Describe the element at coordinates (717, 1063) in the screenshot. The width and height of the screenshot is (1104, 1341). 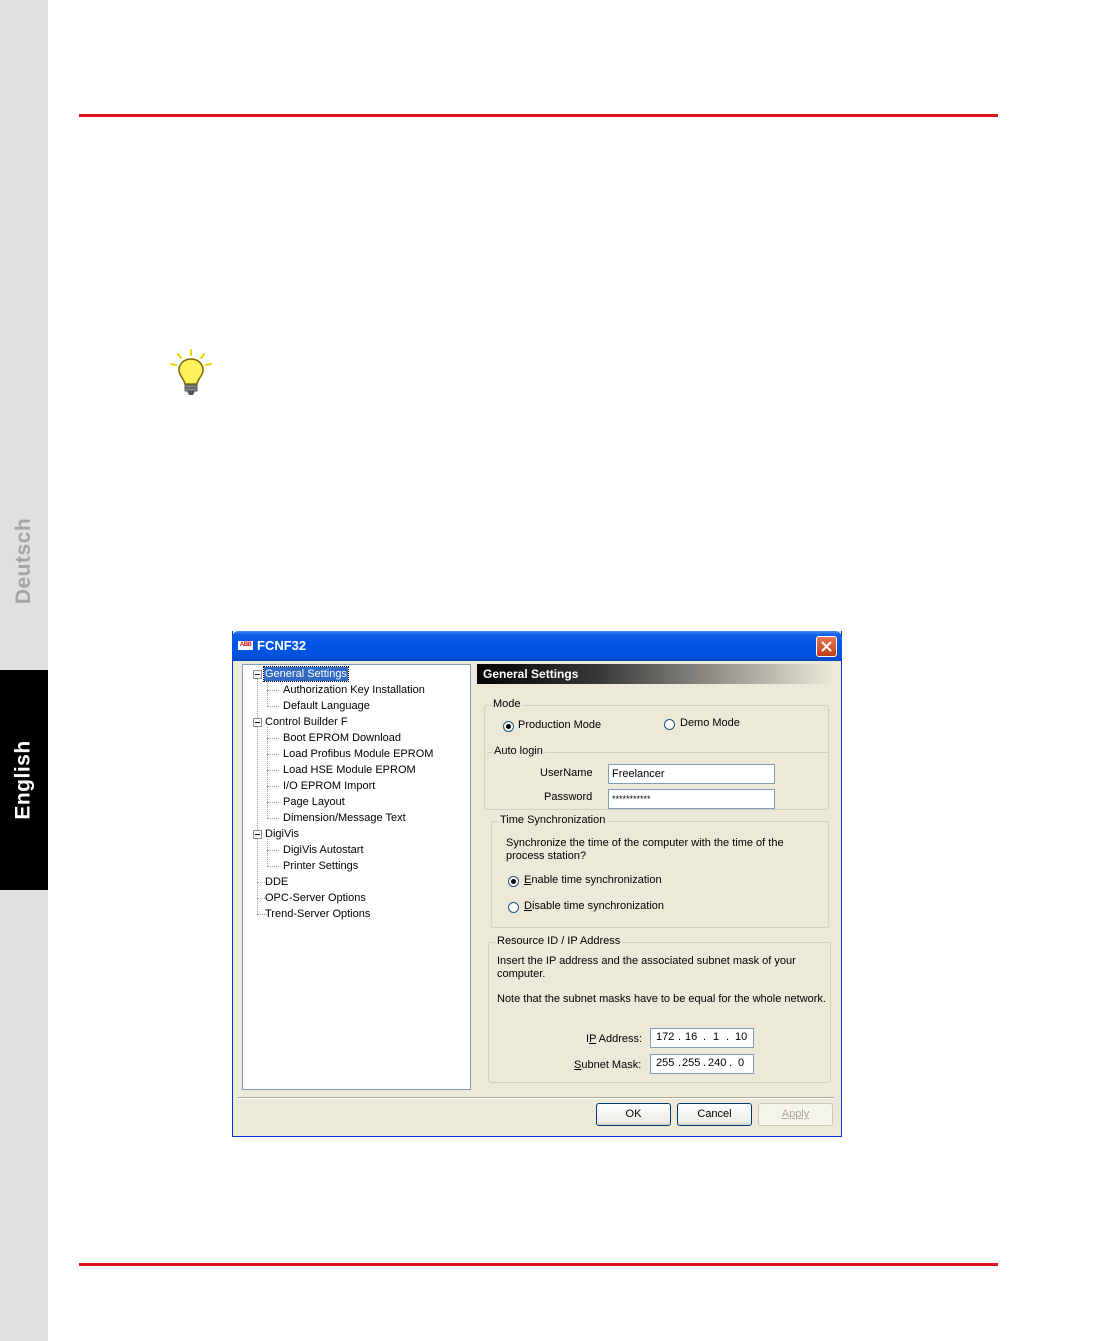
I see `mask-octet-3: 240` at that location.